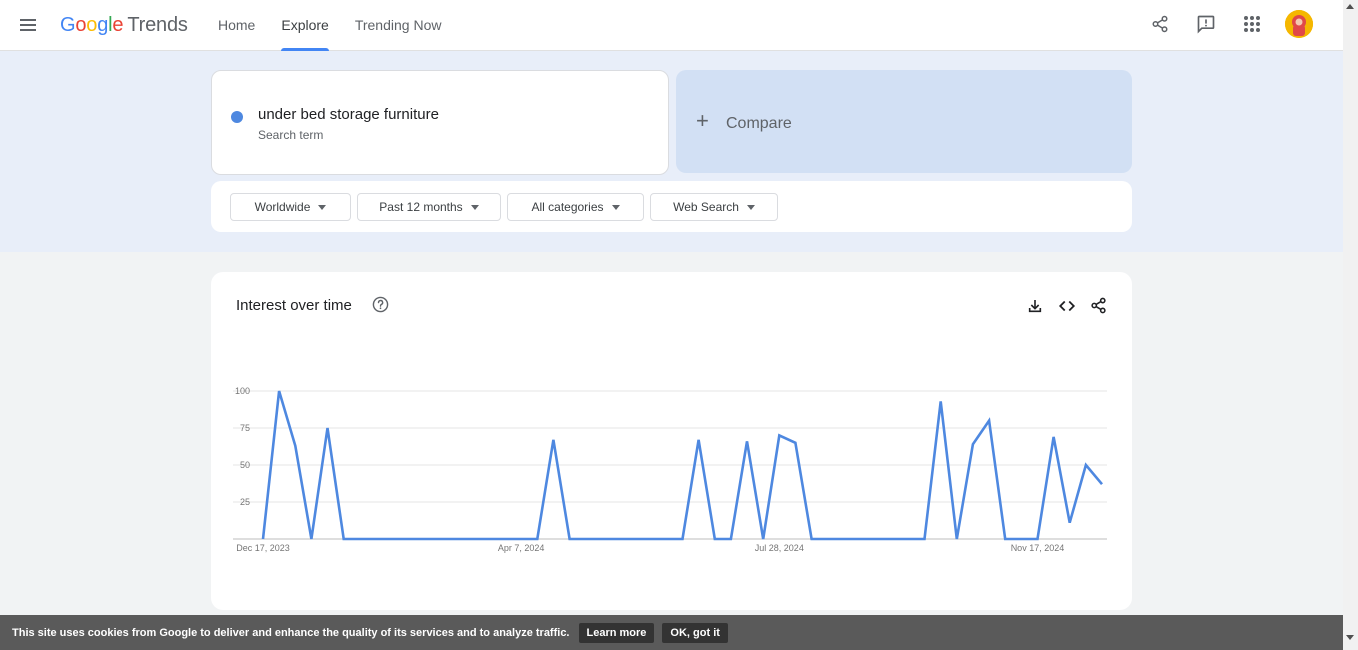 The height and width of the screenshot is (650, 1358). What do you see at coordinates (242, 391) in the screenshot?
I see `y-tick-label: 100` at bounding box center [242, 391].